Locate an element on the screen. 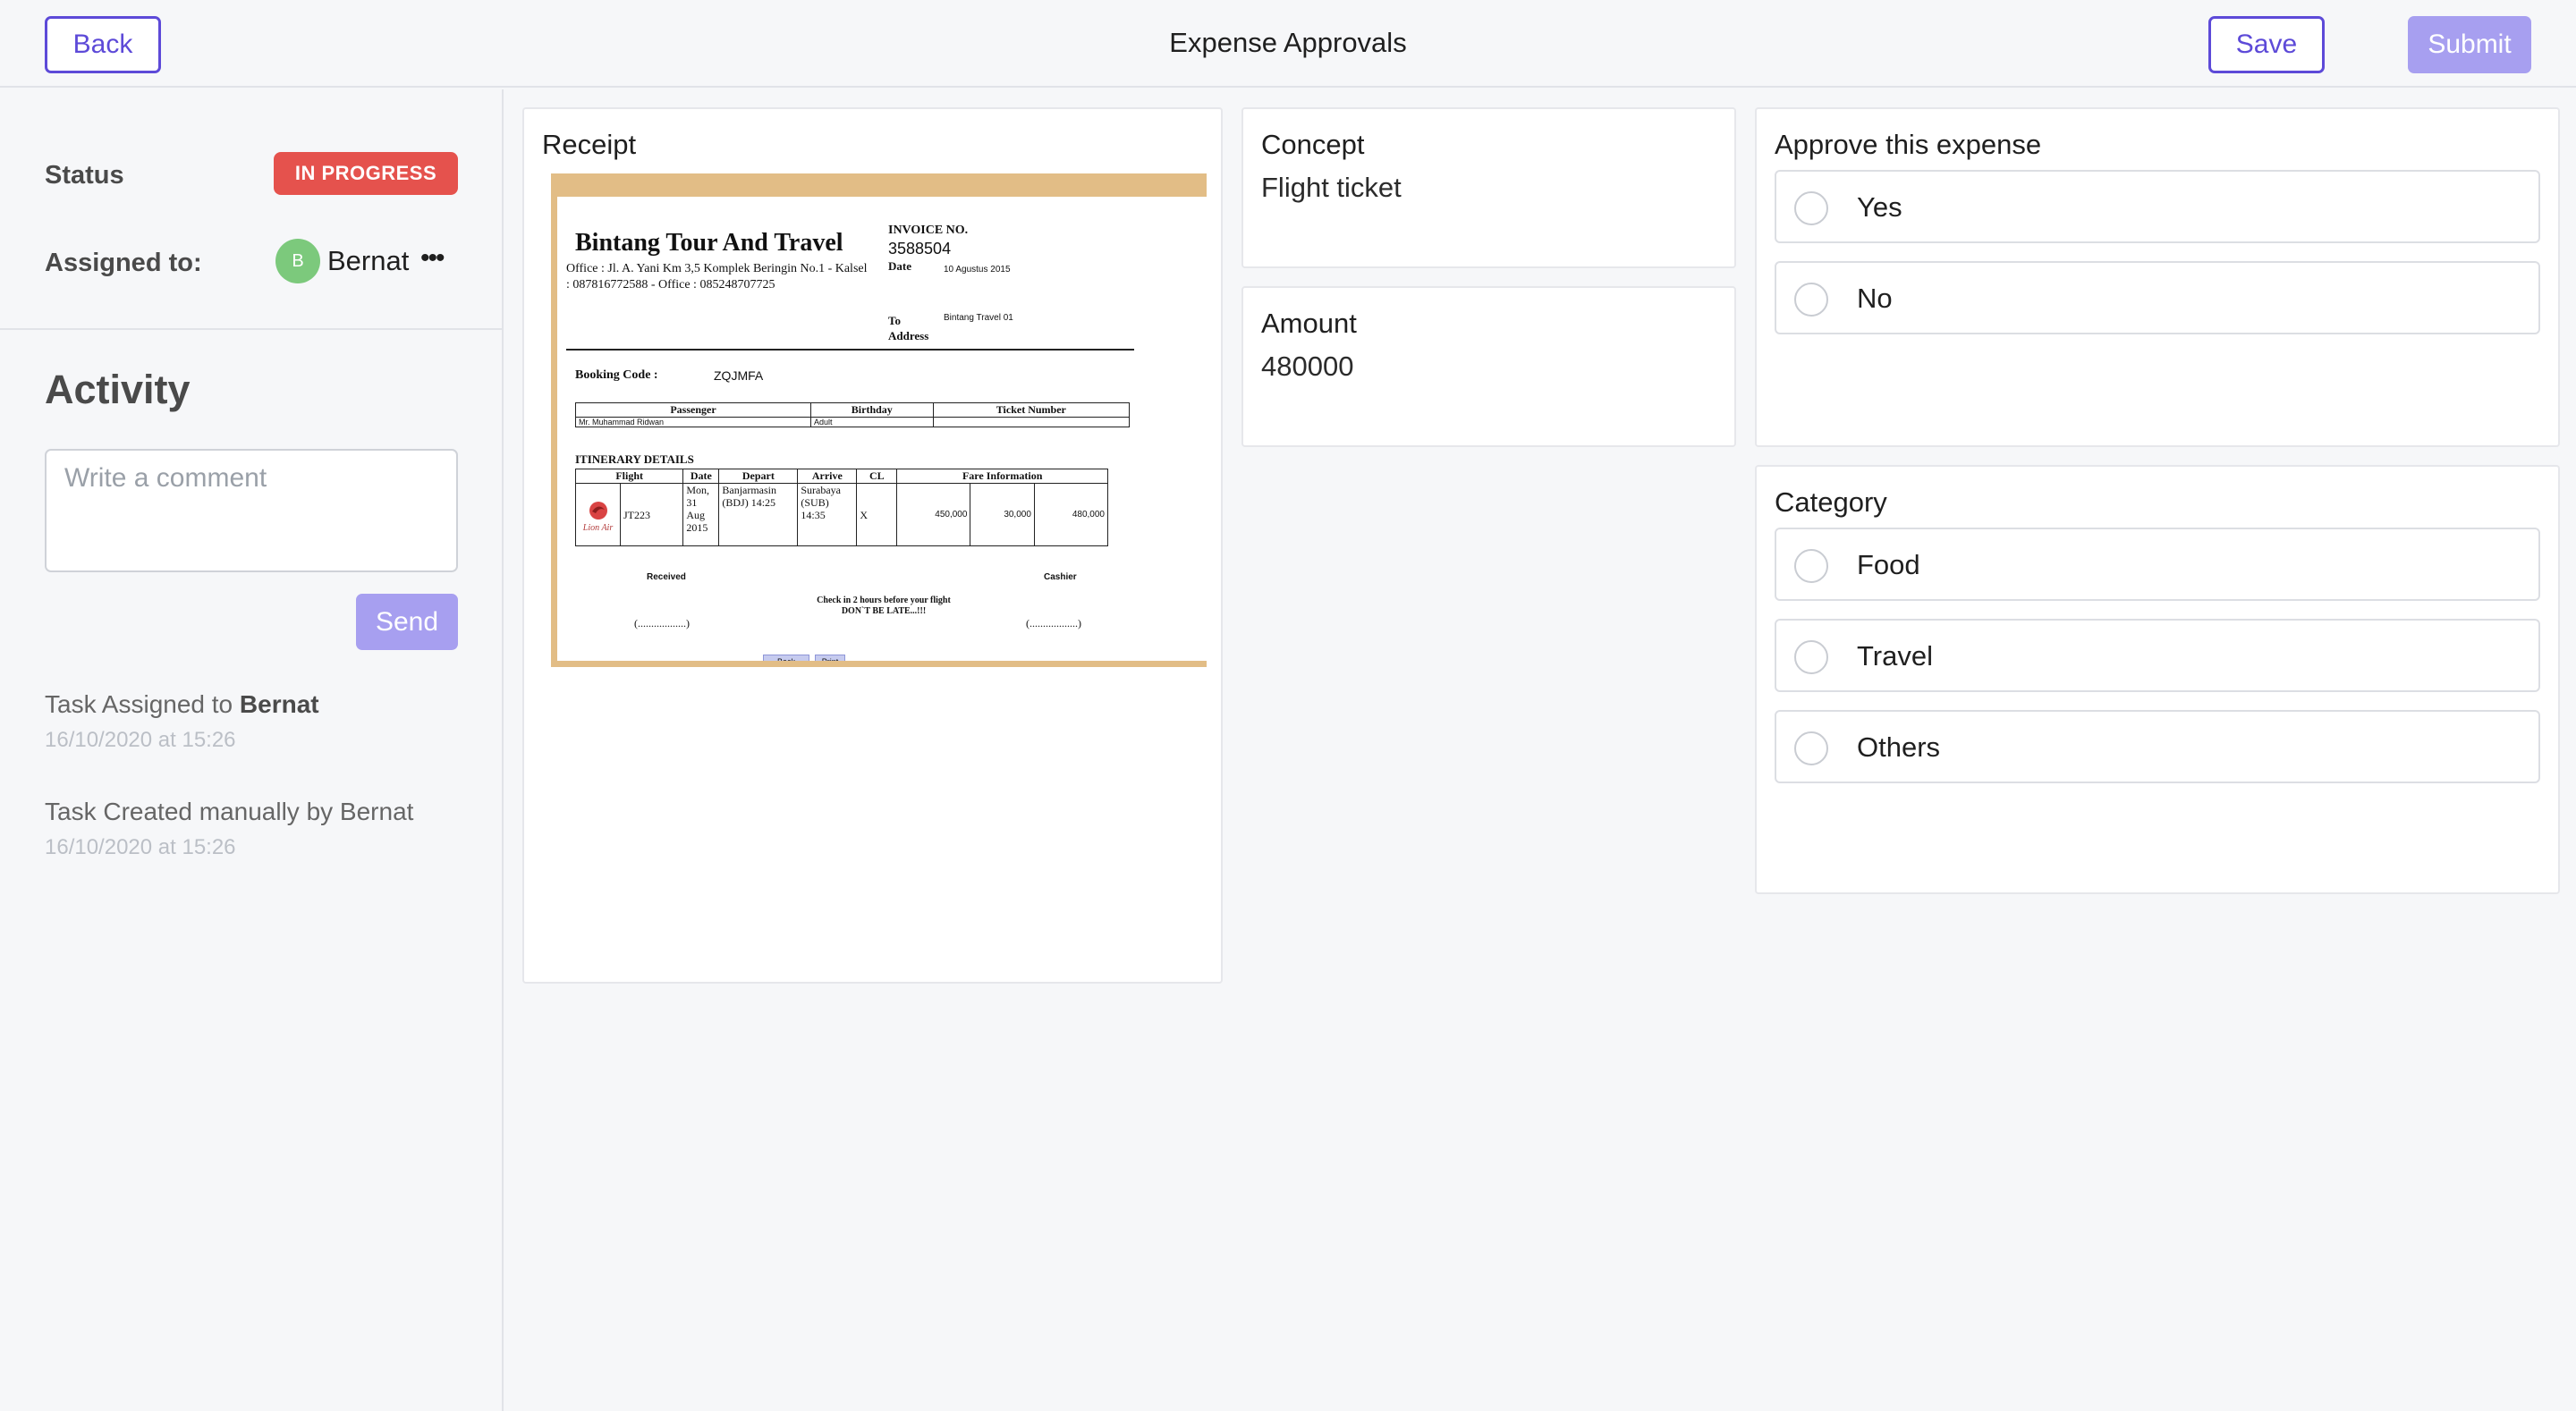 Image resolution: width=2576 pixels, height=1411 pixels. itin-header: Arrive is located at coordinates (827, 476).